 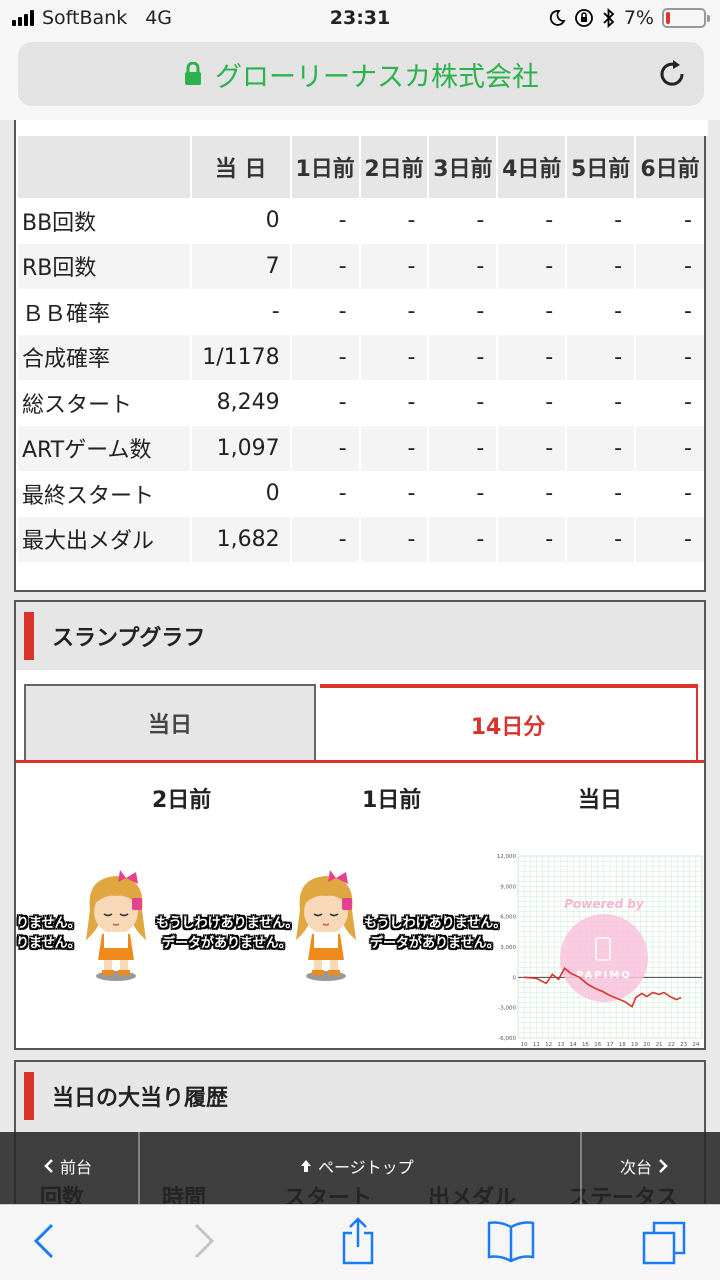 What do you see at coordinates (604, 975) in the screenshot?
I see `watermark-bottom-text: PAPIMO` at bounding box center [604, 975].